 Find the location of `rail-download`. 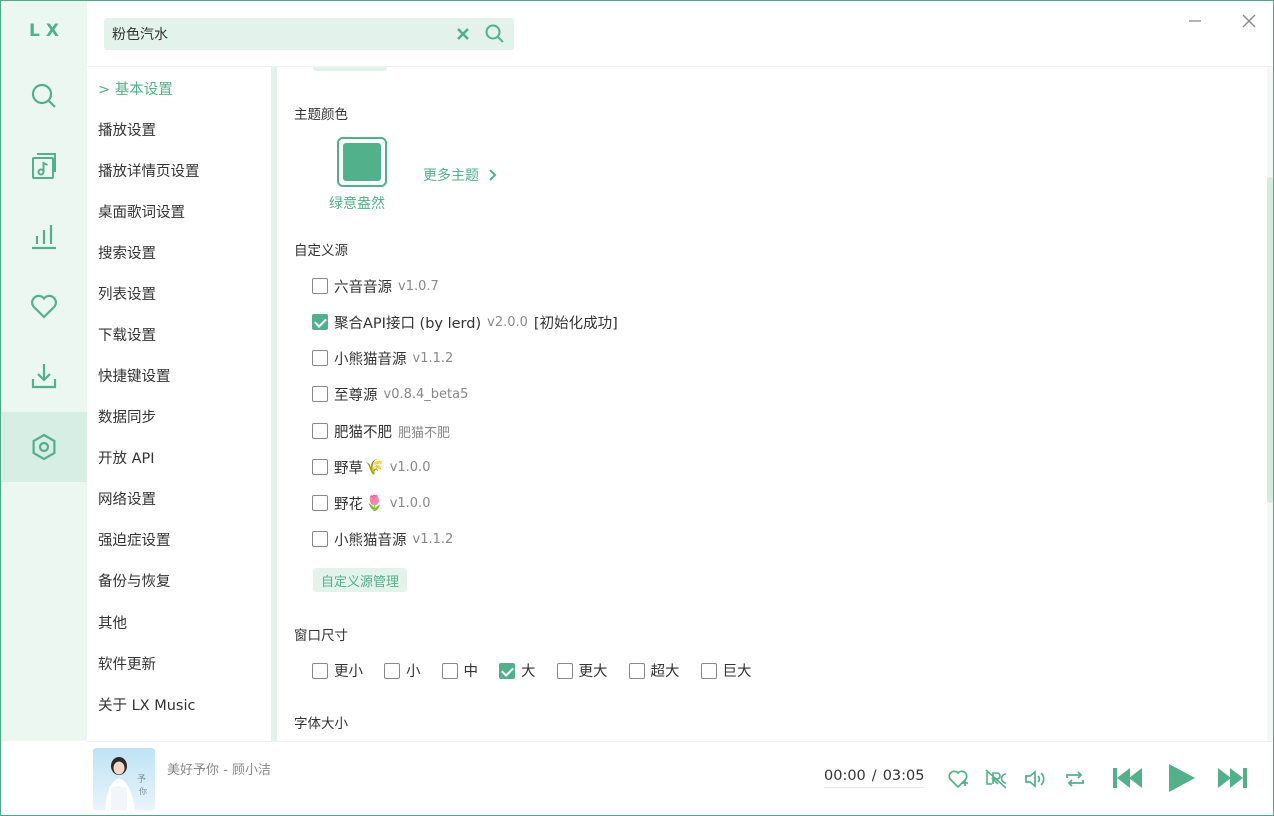

rail-download is located at coordinates (44, 376).